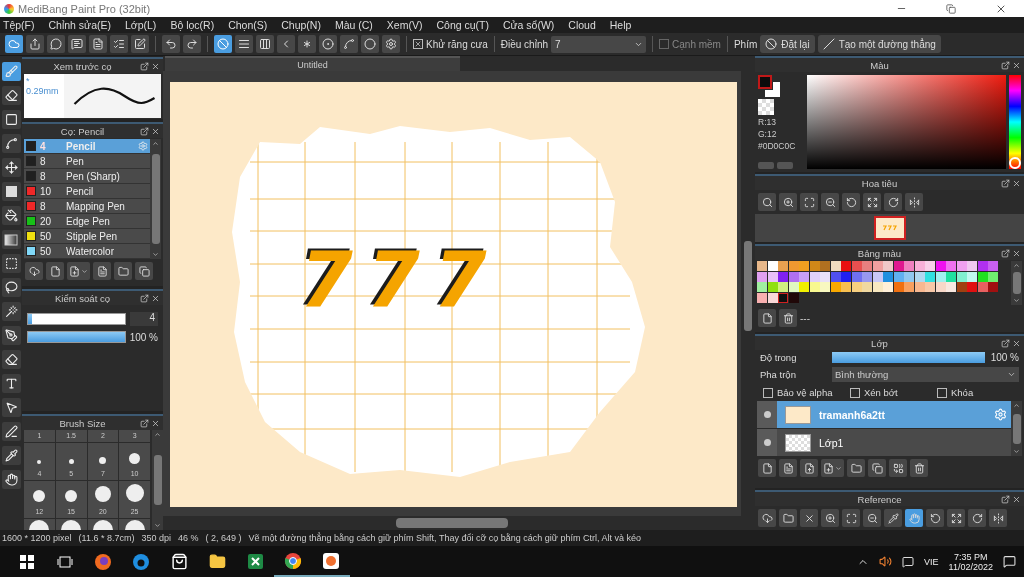  I want to click on status-text: 46 %, so click(188, 538).